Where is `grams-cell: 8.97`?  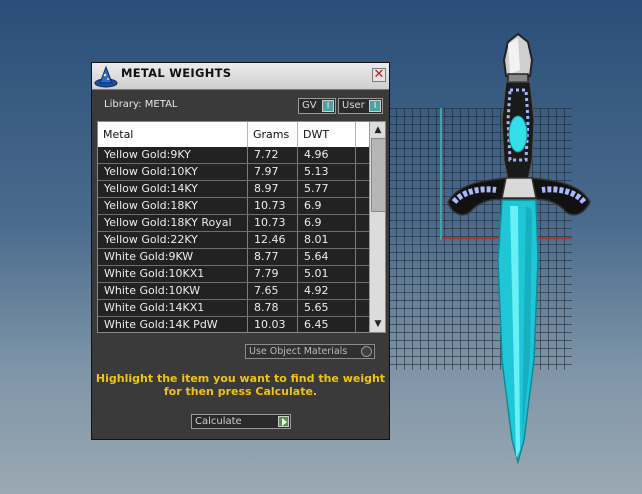 grams-cell: 8.97 is located at coordinates (273, 189).